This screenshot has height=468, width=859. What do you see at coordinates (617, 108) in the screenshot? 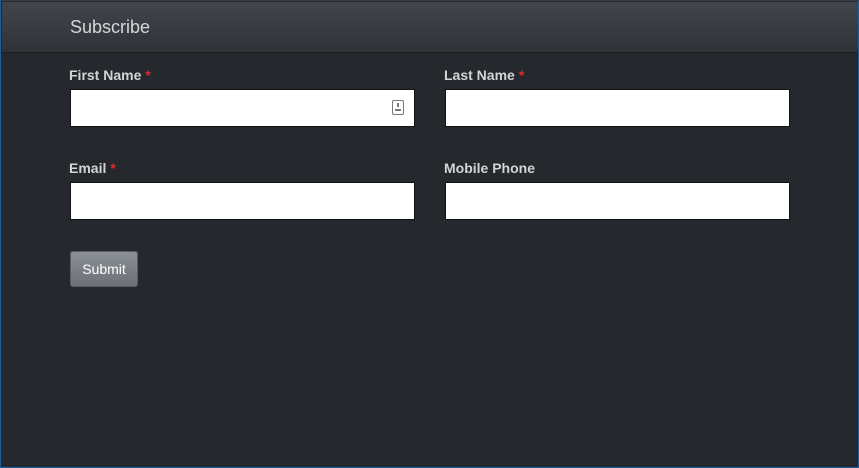
I see `last-name-input` at bounding box center [617, 108].